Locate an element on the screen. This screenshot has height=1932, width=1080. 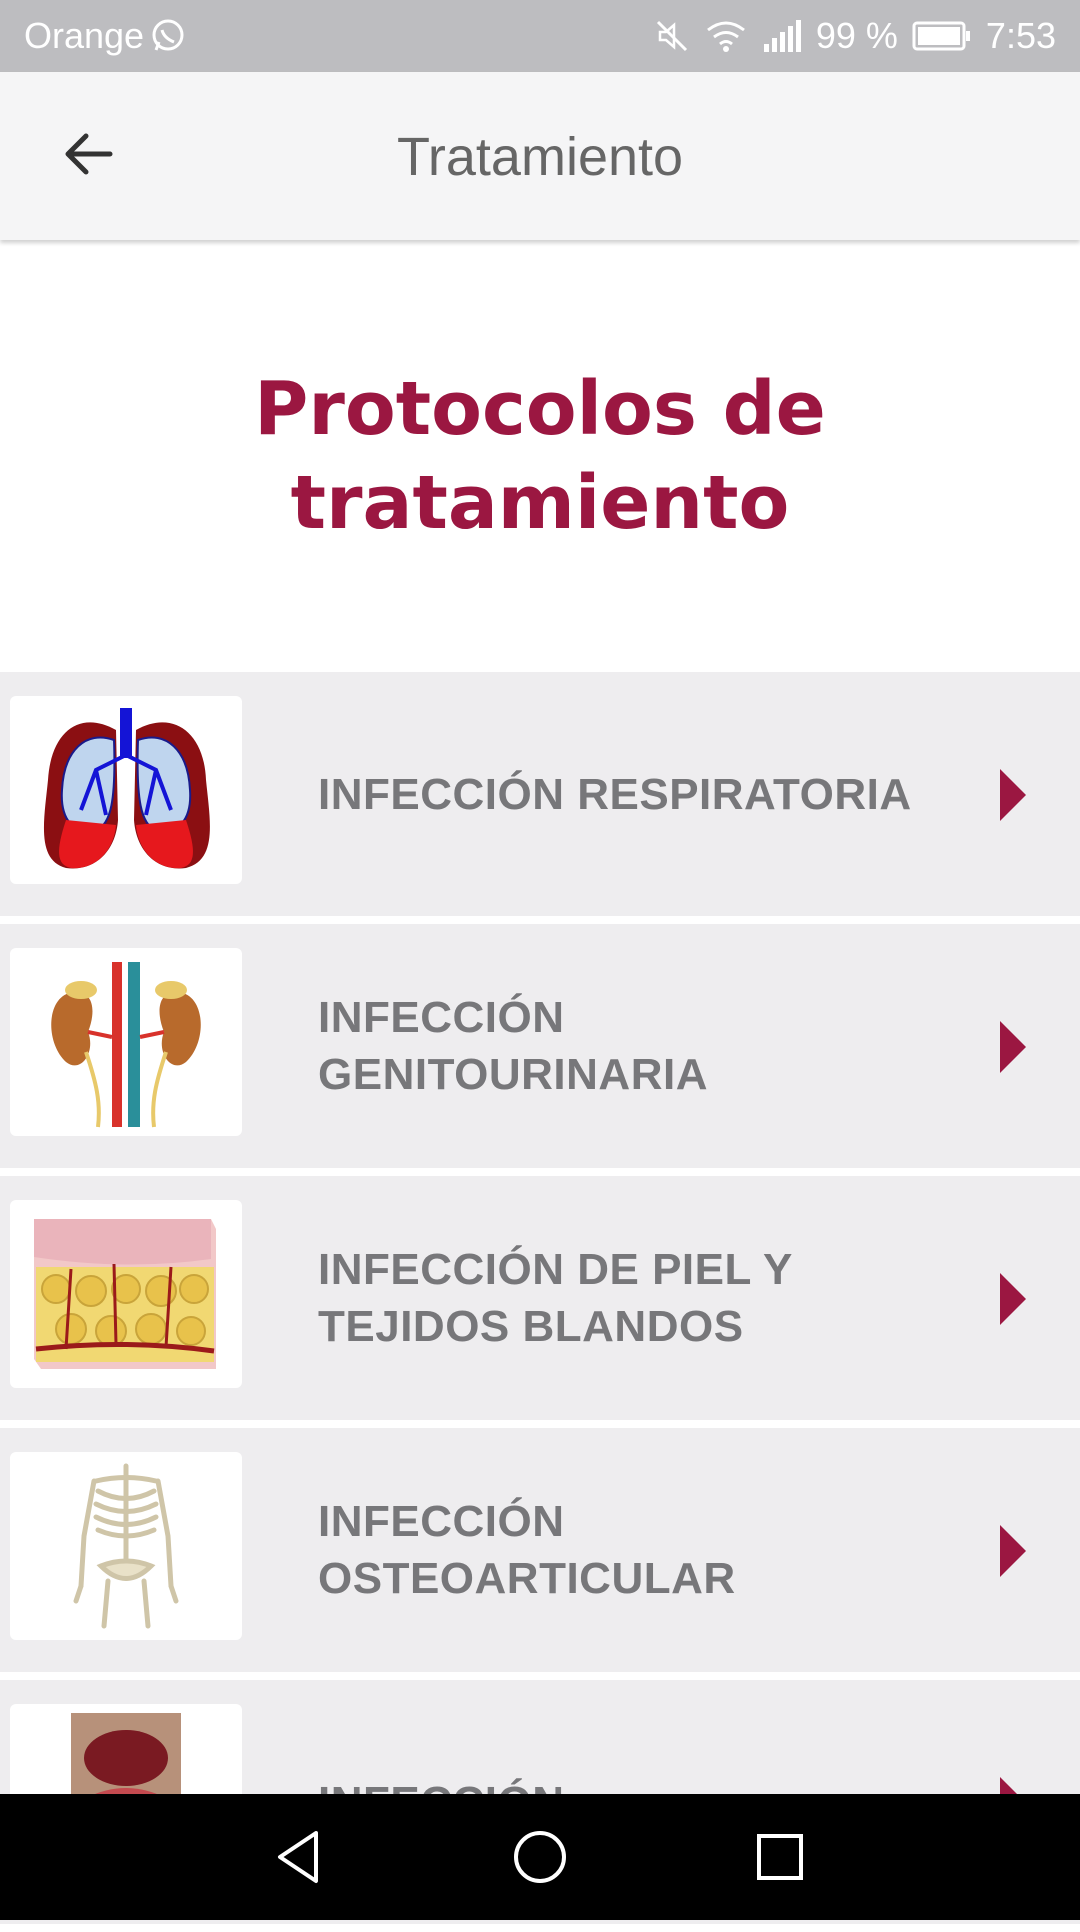
hero-title: Protocolos de tratamiento is located at coordinates (540, 456).